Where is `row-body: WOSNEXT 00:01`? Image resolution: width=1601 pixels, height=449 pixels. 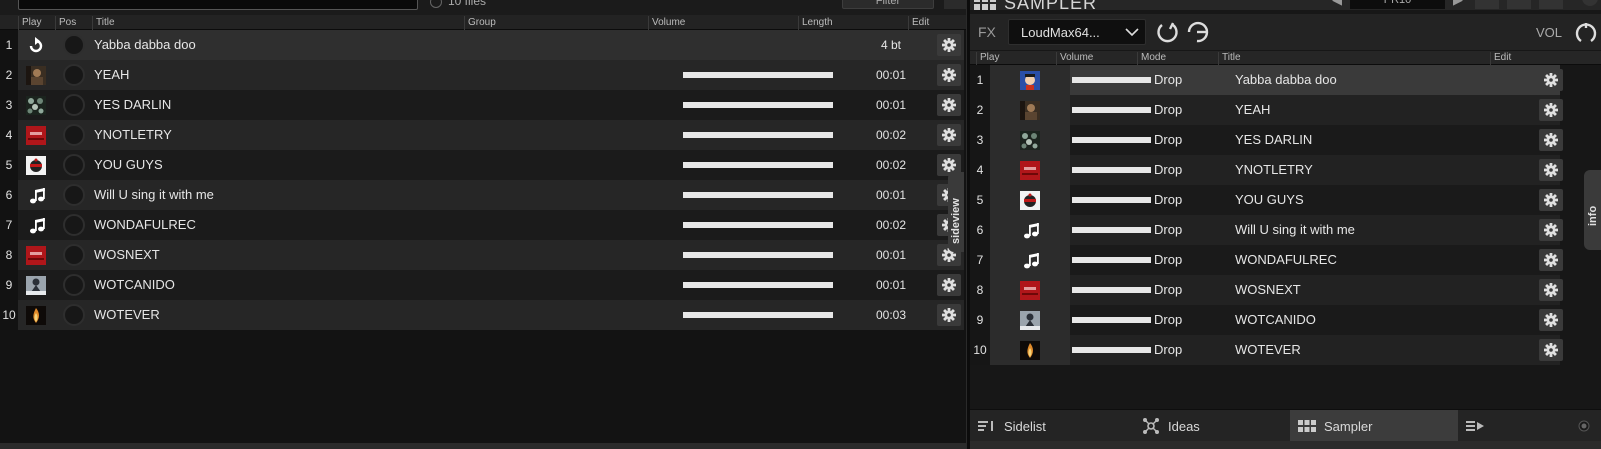
row-body: WOSNEXT 00:01 is located at coordinates (491, 255).